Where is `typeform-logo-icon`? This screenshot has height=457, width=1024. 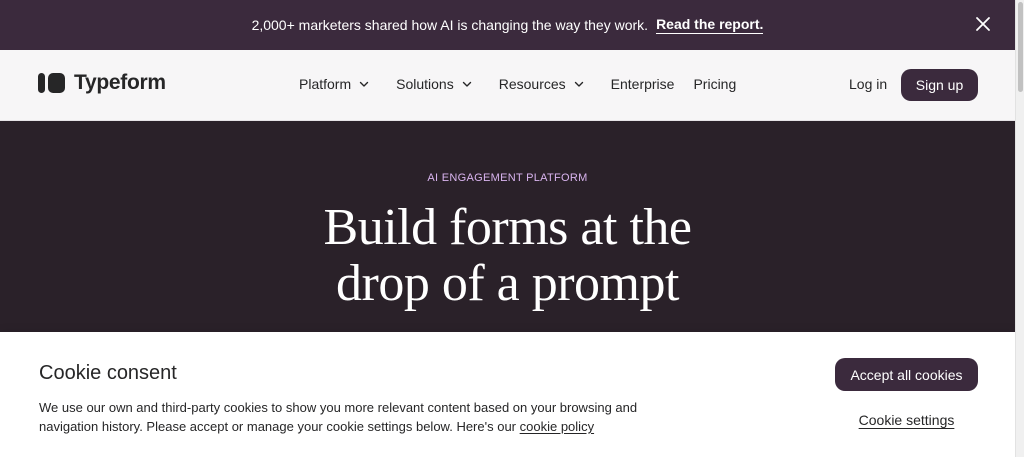 typeform-logo-icon is located at coordinates (51, 83).